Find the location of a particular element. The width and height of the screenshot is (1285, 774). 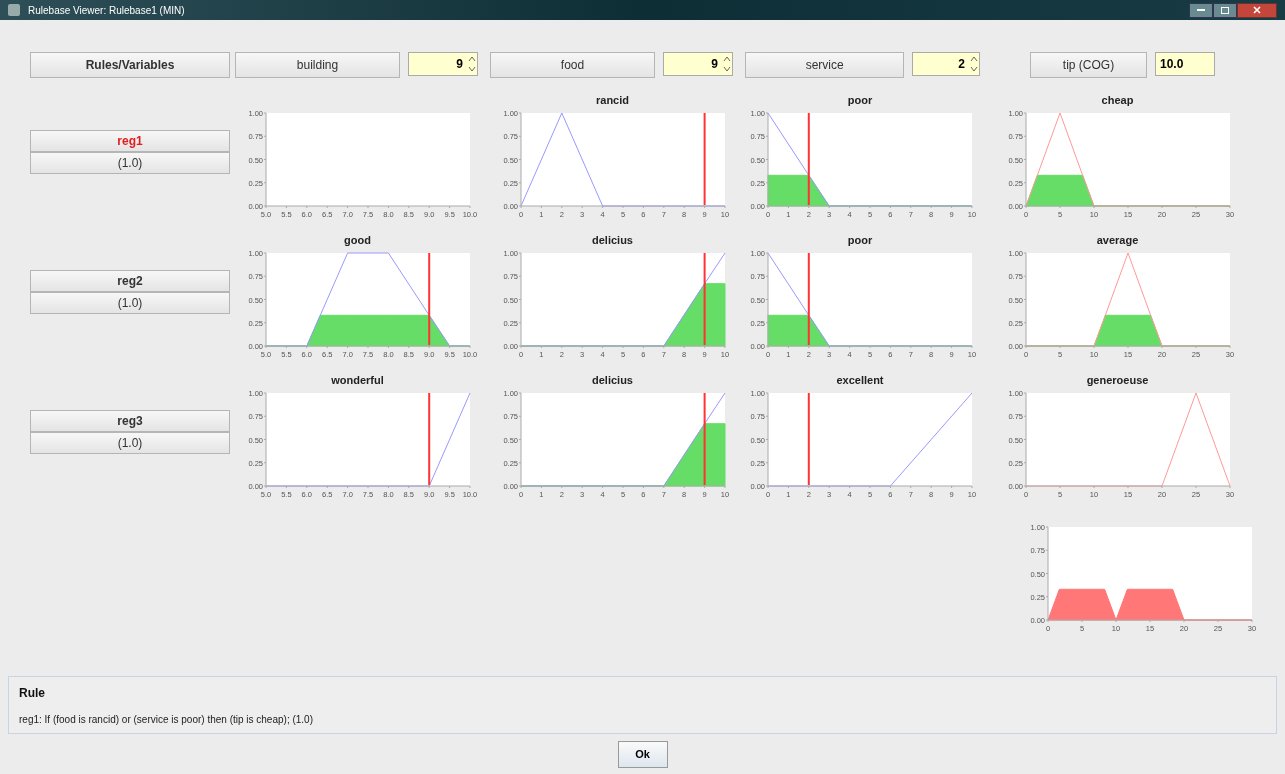

panel-title: Rule is located at coordinates (32, 693).